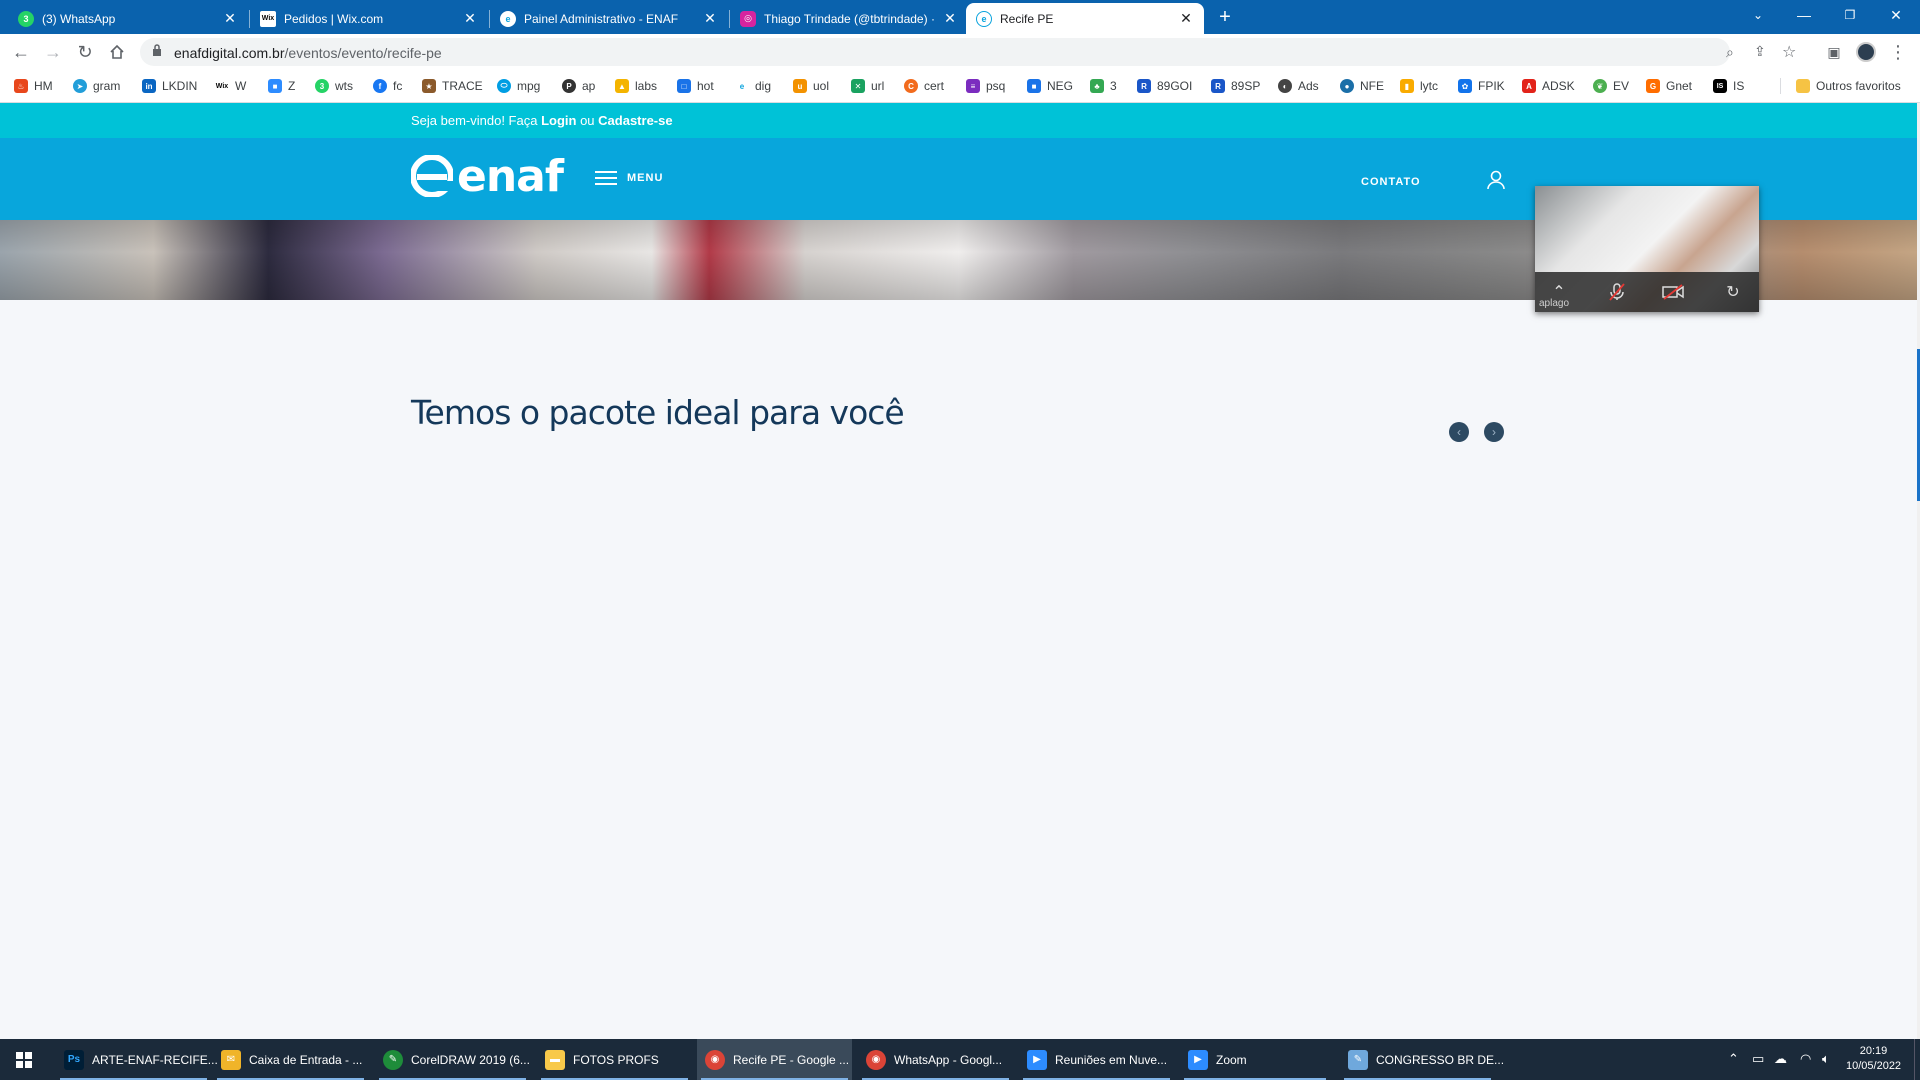 This screenshot has height=1080, width=1920. Describe the element at coordinates (867, 86) in the screenshot. I see `bookmark-url: ✕ url` at that location.